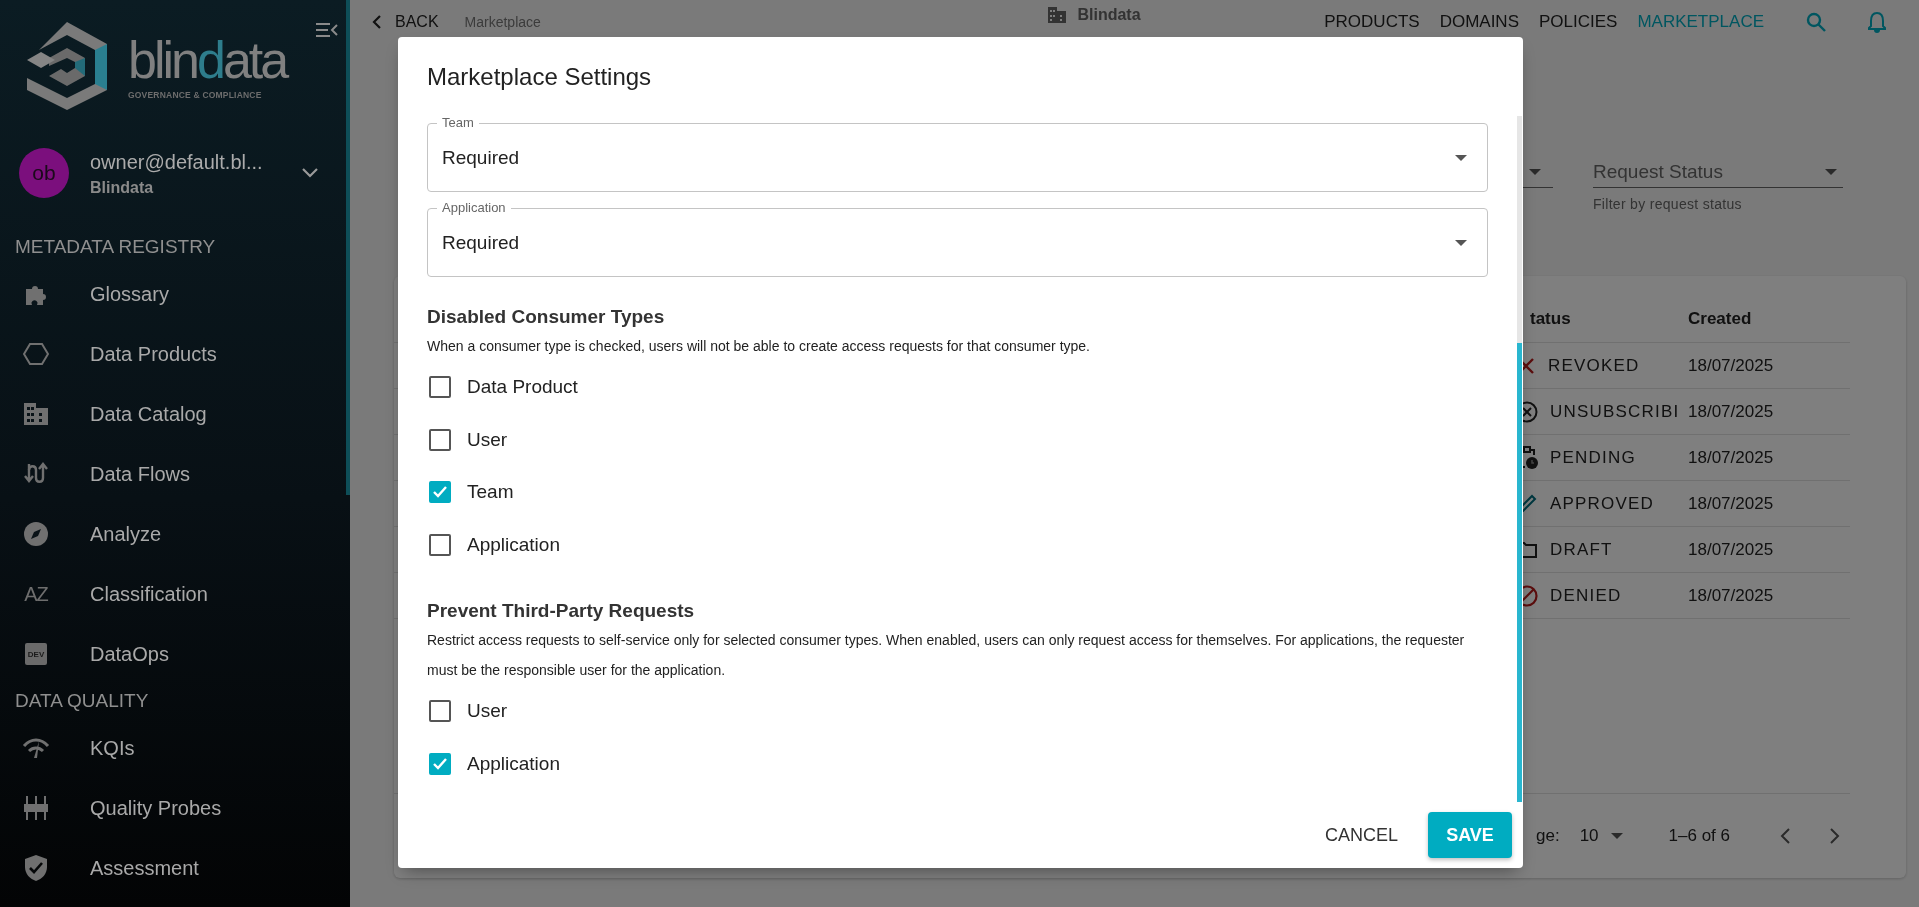 Image resolution: width=1919 pixels, height=907 pixels. Describe the element at coordinates (175, 354) in the screenshot. I see `sidebar-item: Data Products` at that location.